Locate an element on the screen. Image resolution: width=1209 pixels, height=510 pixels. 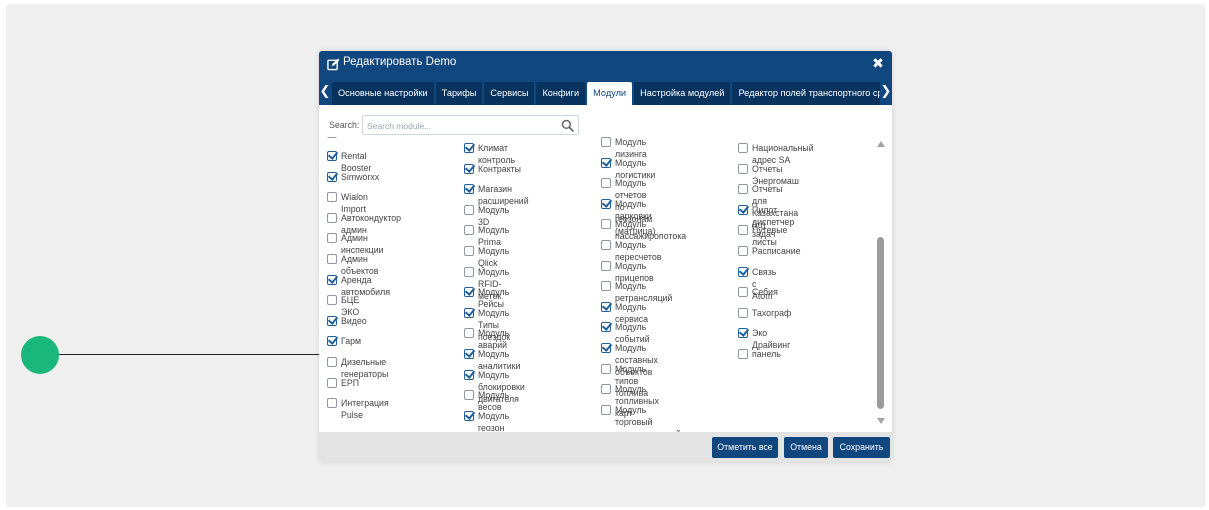
select-all-button: Отметить все is located at coordinates (745, 447).